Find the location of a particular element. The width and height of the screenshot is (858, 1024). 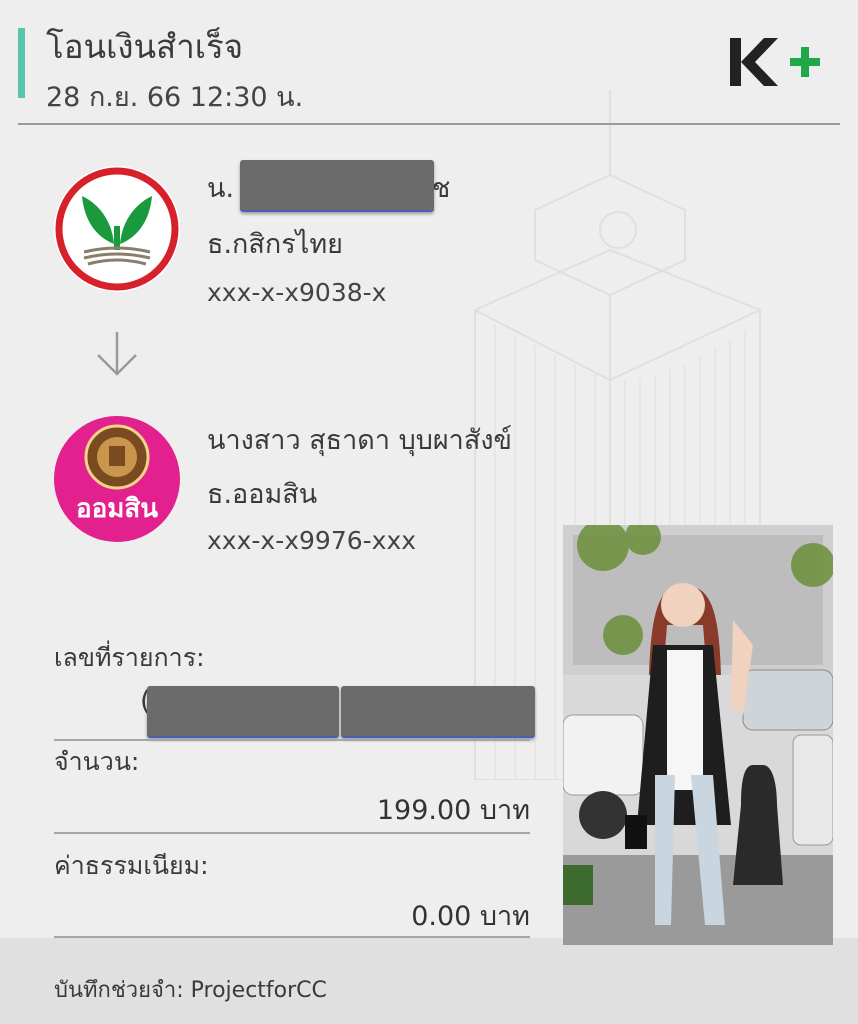

fee-value: 0.00 บาท is located at coordinates (470, 916).